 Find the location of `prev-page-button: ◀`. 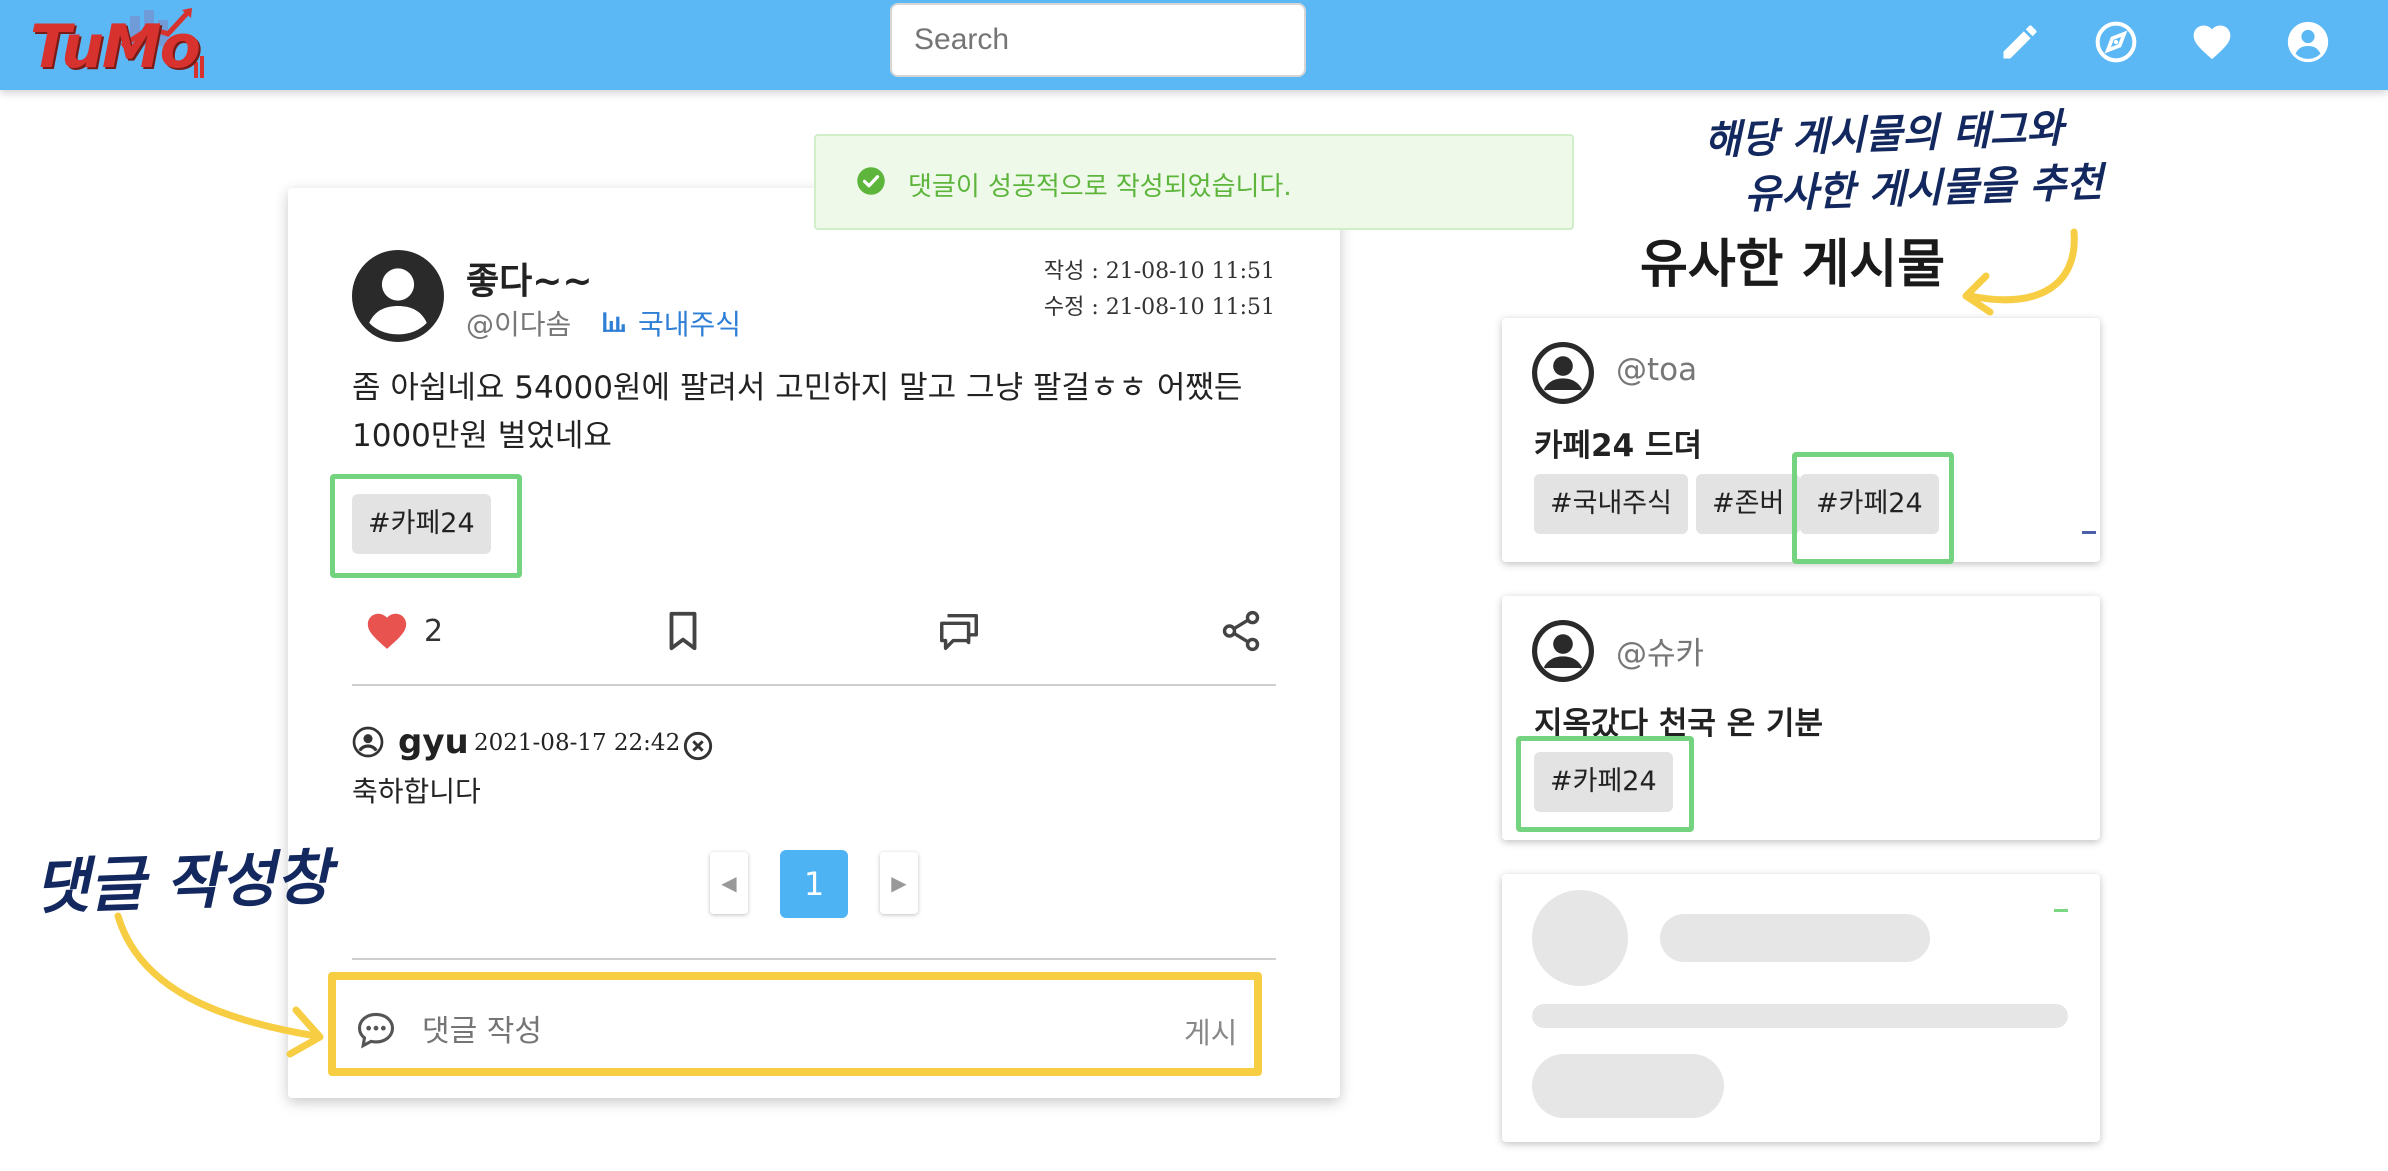

prev-page-button: ◀ is located at coordinates (729, 883).